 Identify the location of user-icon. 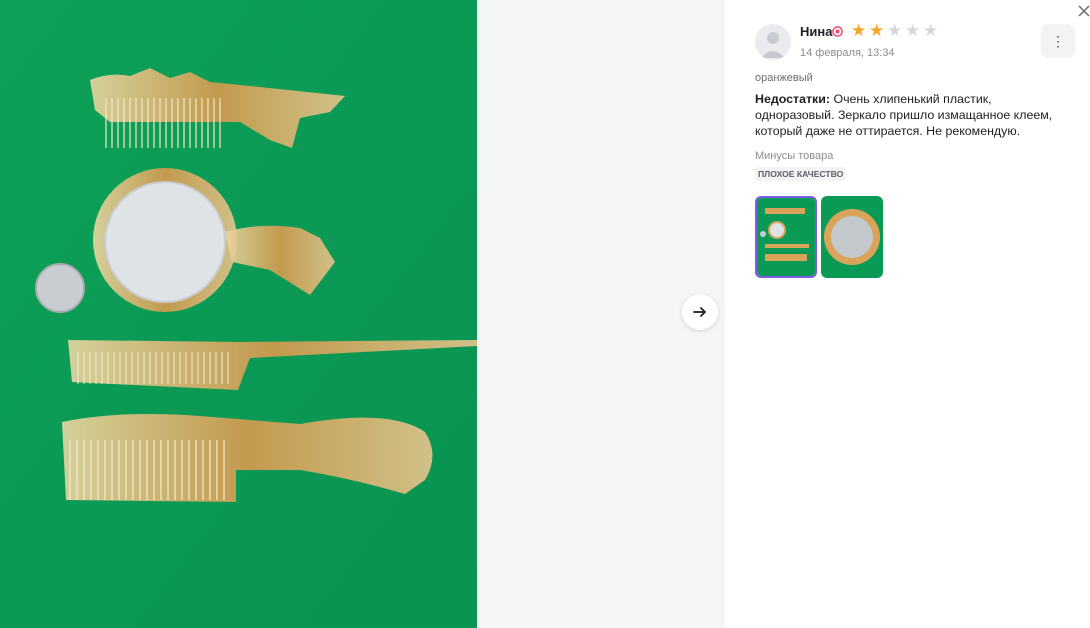
(773, 45).